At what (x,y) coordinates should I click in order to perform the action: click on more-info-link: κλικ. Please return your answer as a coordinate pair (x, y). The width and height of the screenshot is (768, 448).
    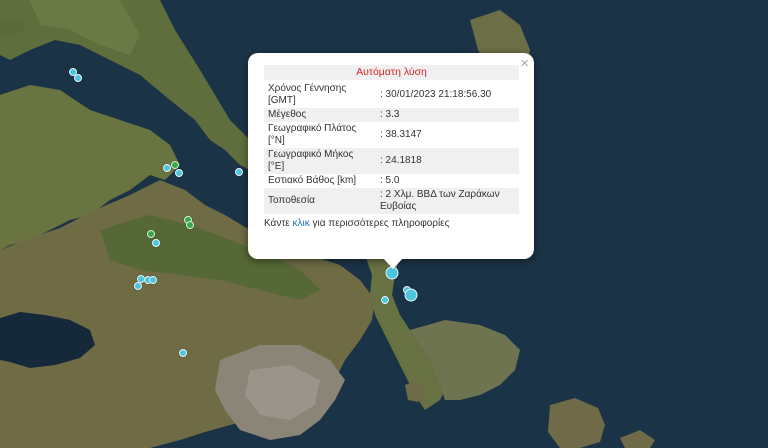
    Looking at the image, I should click on (301, 223).